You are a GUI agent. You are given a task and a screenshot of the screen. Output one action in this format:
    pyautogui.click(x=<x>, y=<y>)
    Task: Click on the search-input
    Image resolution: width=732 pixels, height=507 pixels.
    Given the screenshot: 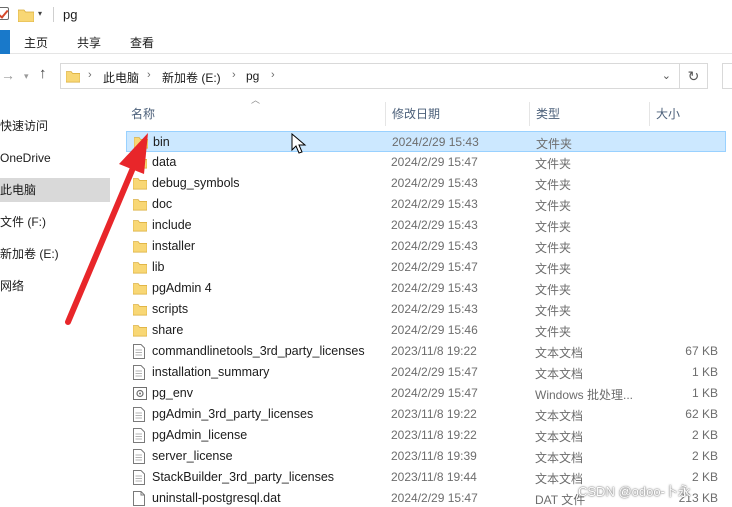 What is the action you would take?
    pyautogui.click(x=727, y=76)
    